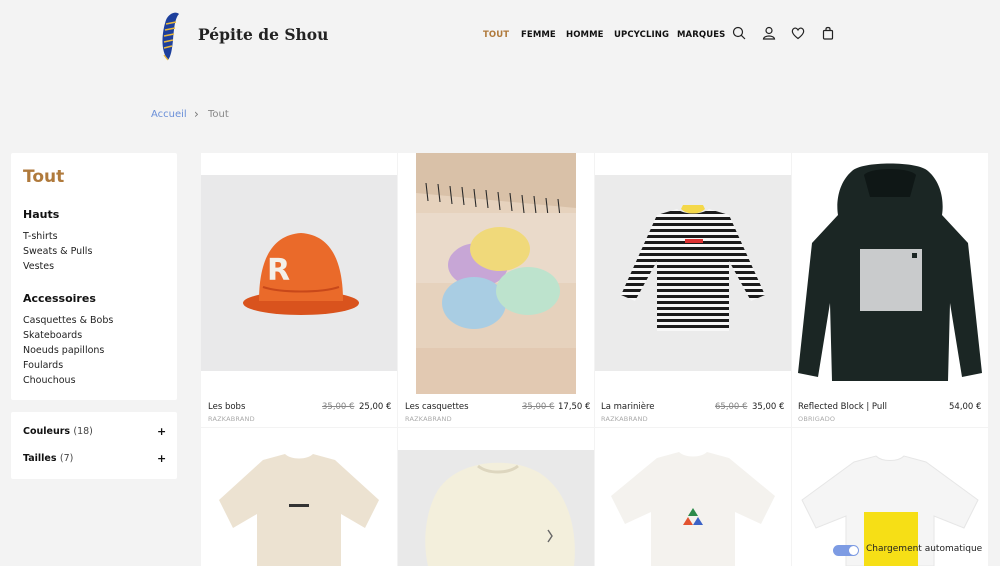  I want to click on nav-upcycling: UPCYCLING, so click(641, 35).